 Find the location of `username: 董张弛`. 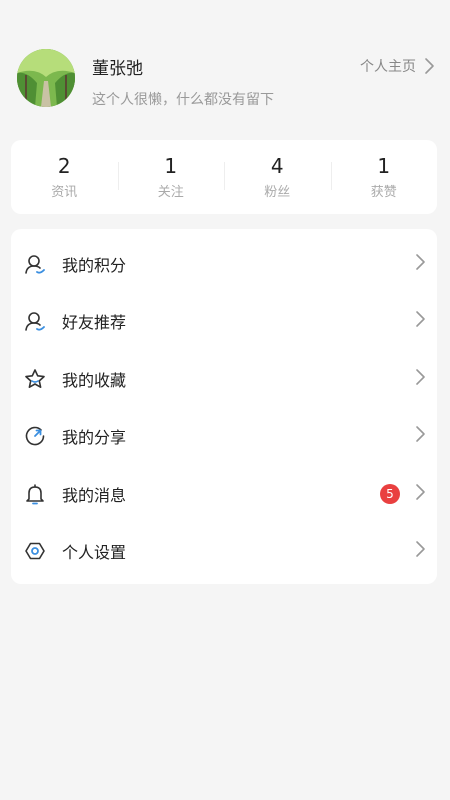

username: 董张弛 is located at coordinates (117, 69).